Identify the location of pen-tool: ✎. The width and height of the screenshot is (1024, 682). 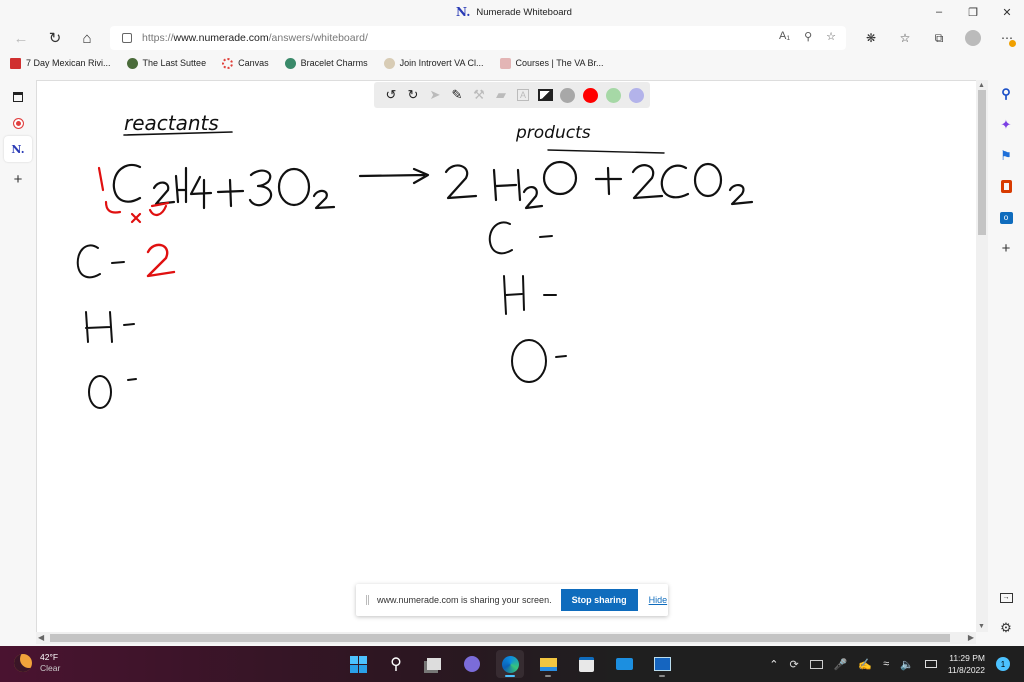
(457, 95).